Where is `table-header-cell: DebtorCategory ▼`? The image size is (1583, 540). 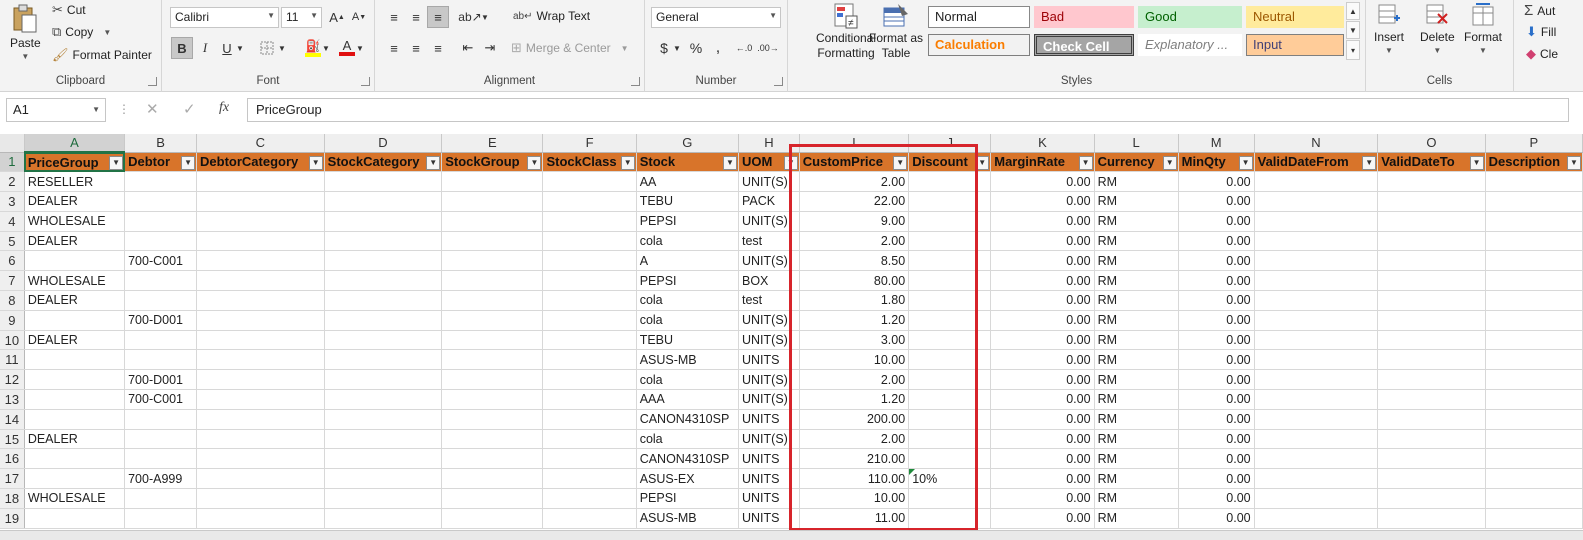 table-header-cell: DebtorCategory ▼ is located at coordinates (260, 162).